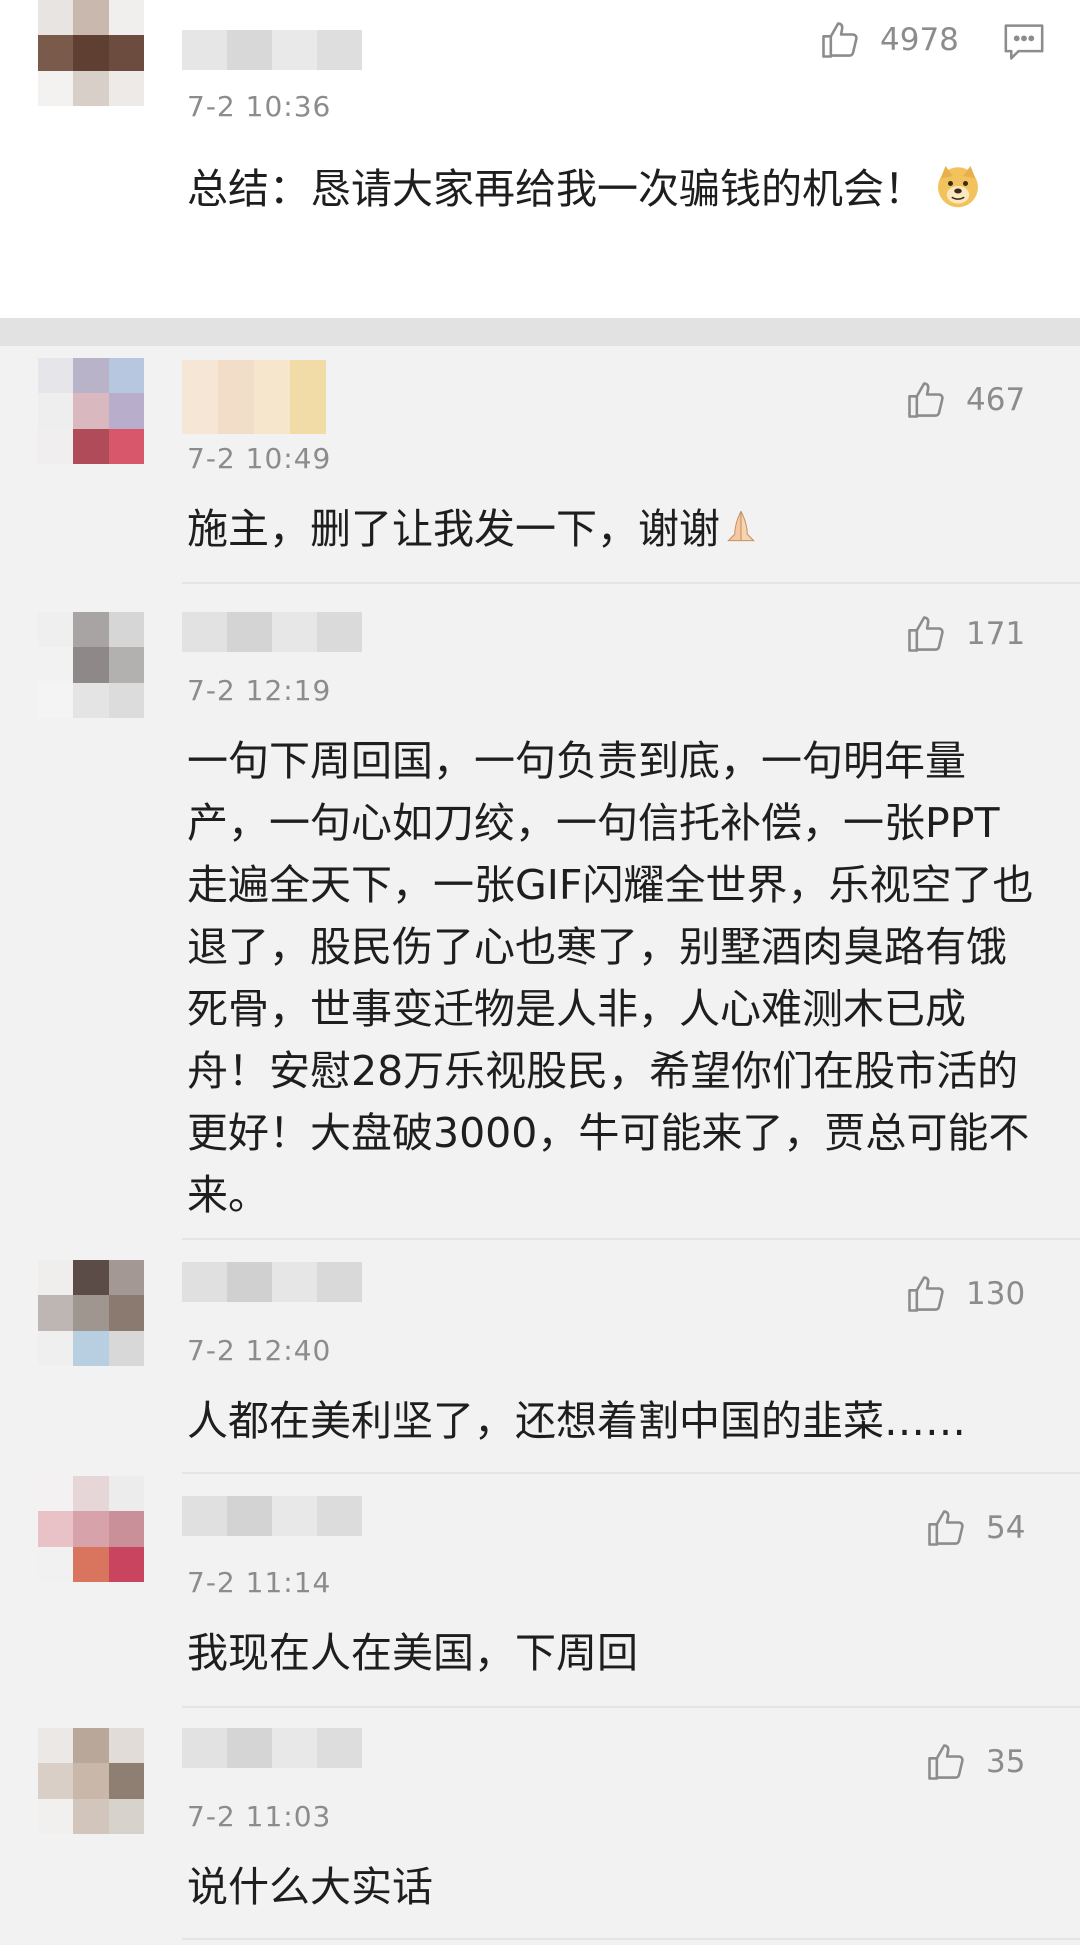 The image size is (1080, 1945). Describe the element at coordinates (1006, 1528) in the screenshot. I see `like-count: 54` at that location.